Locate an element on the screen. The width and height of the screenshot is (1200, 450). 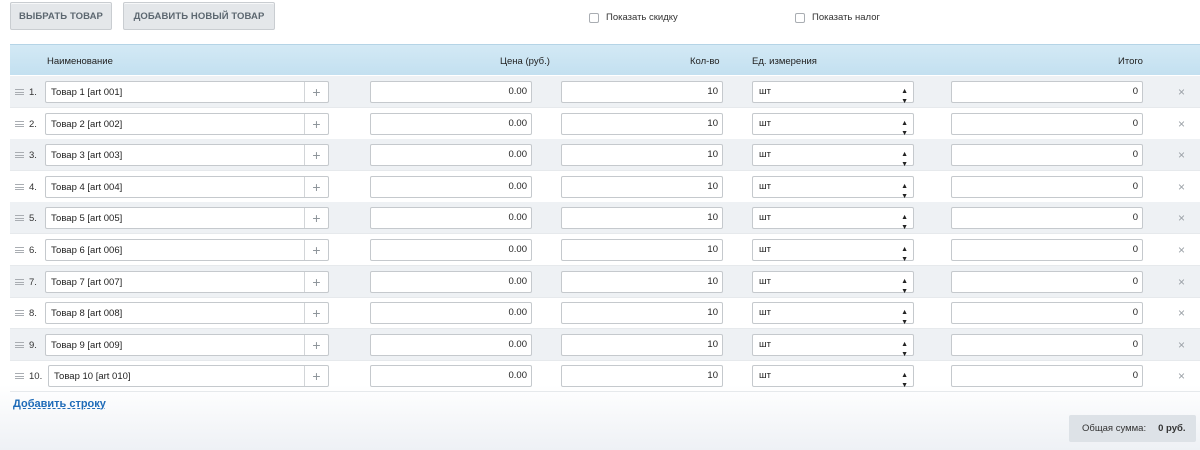
show-tax-checkbox: Показать налог is located at coordinates (837, 17).